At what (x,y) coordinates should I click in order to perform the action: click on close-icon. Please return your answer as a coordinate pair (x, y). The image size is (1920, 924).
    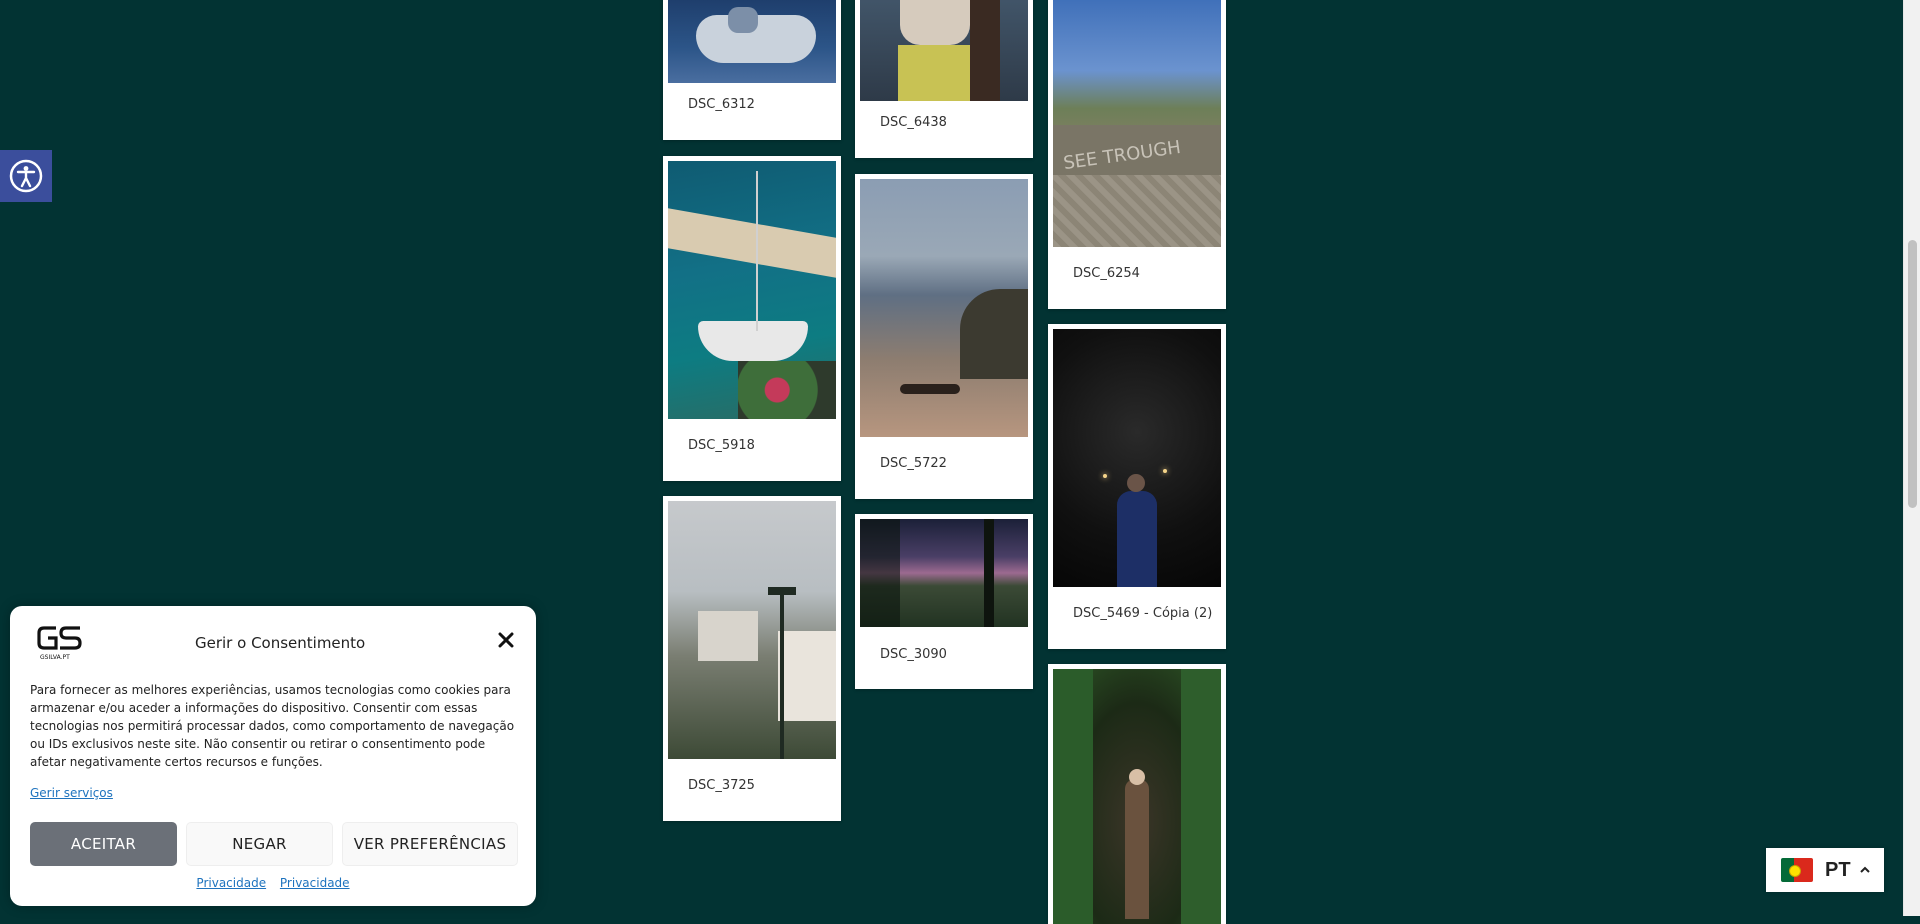
    Looking at the image, I should click on (506, 640).